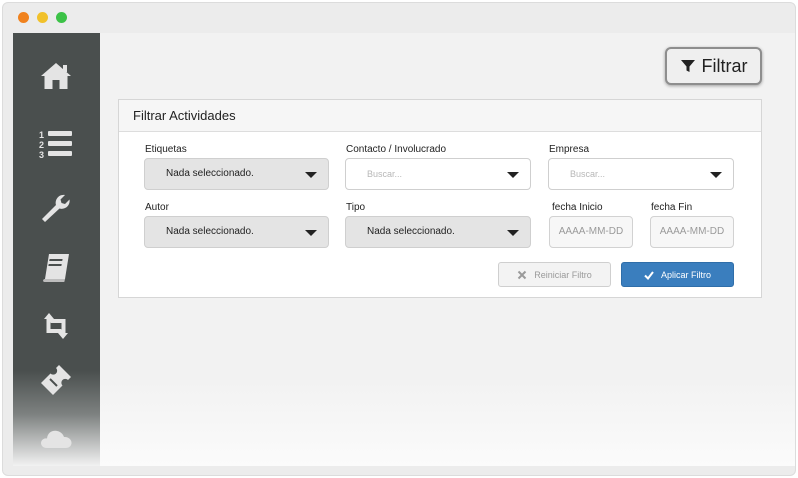 This screenshot has height=478, width=798. Describe the element at coordinates (157, 207) in the screenshot. I see `autor-label: Autor` at that location.